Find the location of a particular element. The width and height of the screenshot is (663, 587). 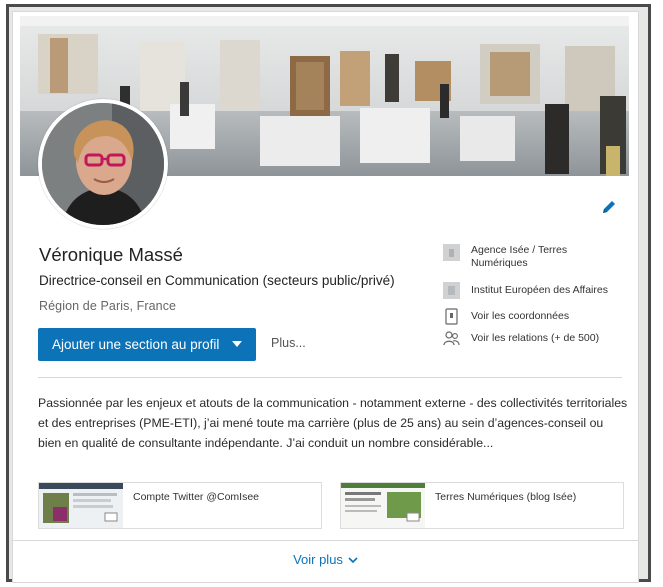

add-profile-section-button: Ajouter une section au profil is located at coordinates (147, 344).